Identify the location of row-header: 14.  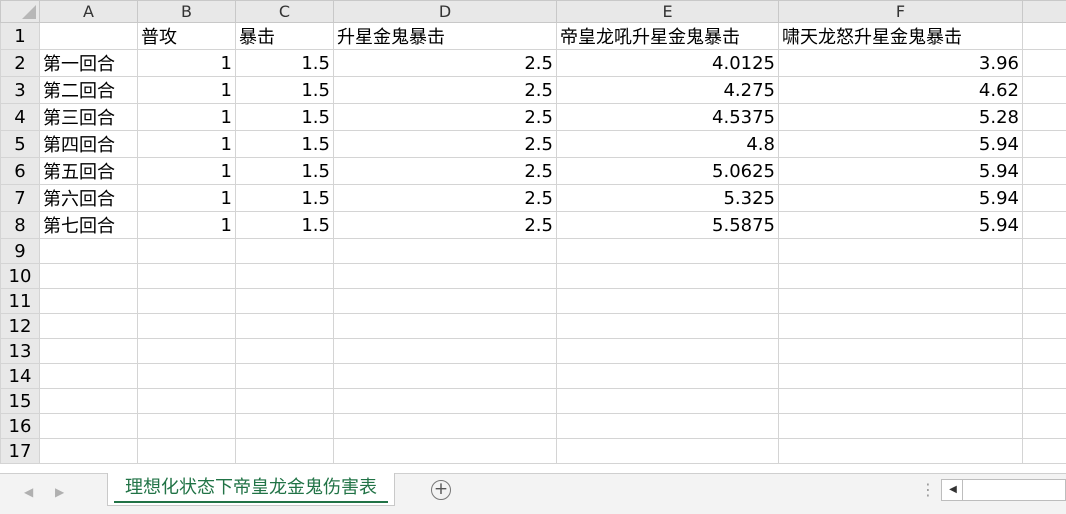
(20, 376).